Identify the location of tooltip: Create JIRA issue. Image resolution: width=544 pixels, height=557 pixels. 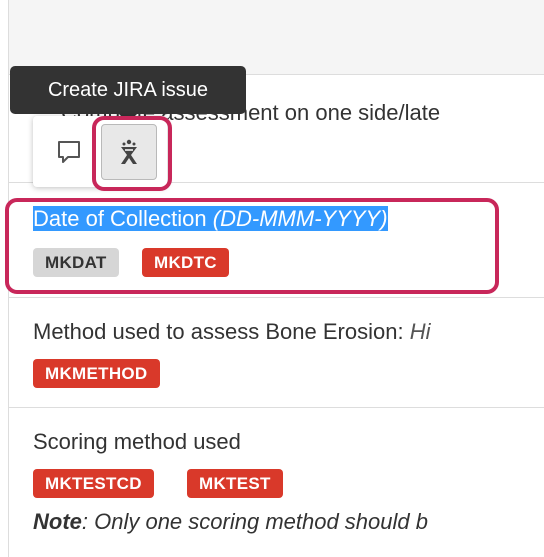
(128, 90).